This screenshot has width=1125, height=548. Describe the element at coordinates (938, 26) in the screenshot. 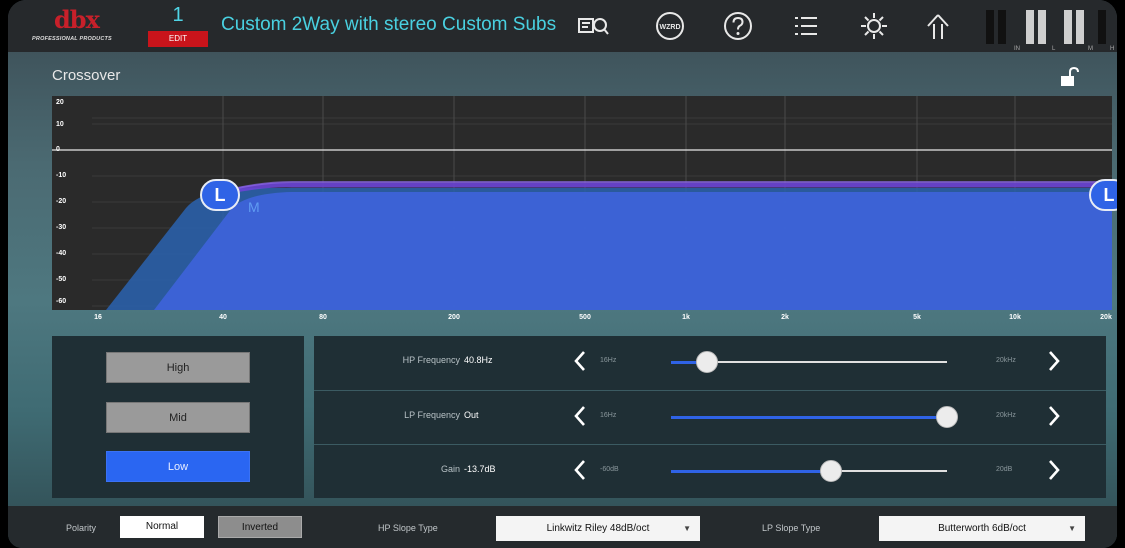

I see `home-icon` at that location.